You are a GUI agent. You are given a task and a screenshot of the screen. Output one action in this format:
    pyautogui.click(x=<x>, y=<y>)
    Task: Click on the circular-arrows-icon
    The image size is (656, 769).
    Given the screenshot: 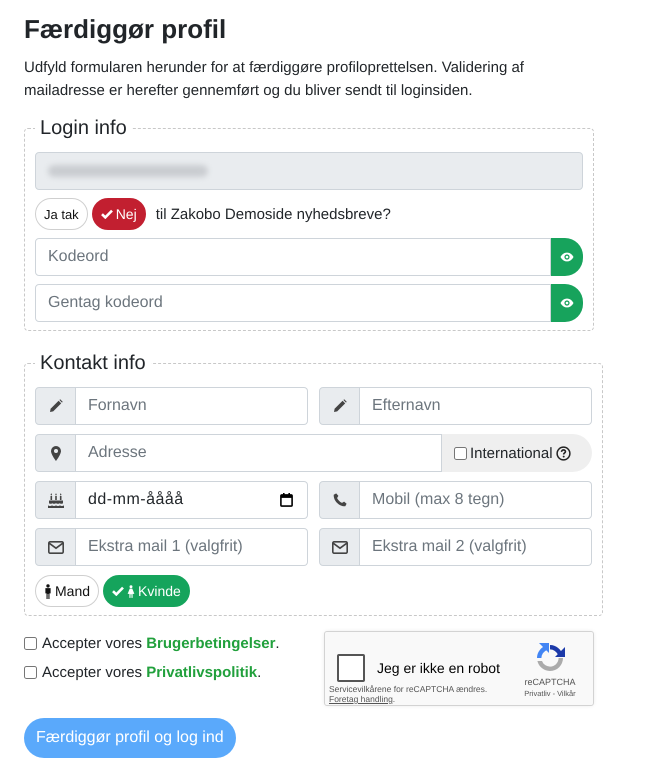 What is the action you would take?
    pyautogui.click(x=550, y=658)
    